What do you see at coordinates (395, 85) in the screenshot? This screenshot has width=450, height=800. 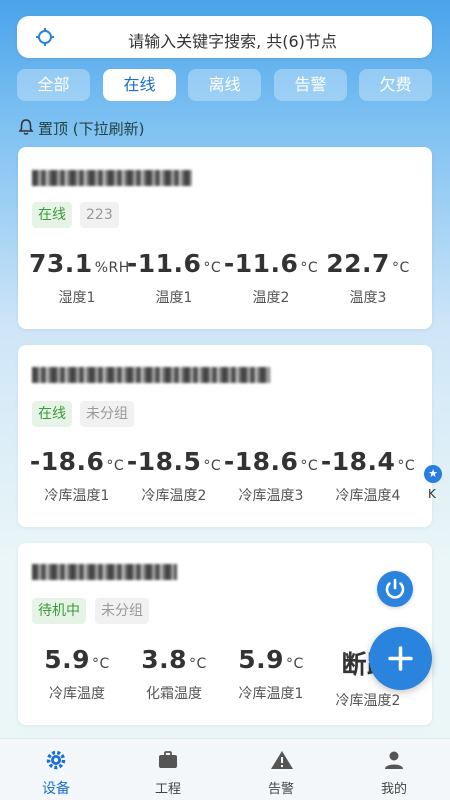 I see `tab-arrears: 欠费` at bounding box center [395, 85].